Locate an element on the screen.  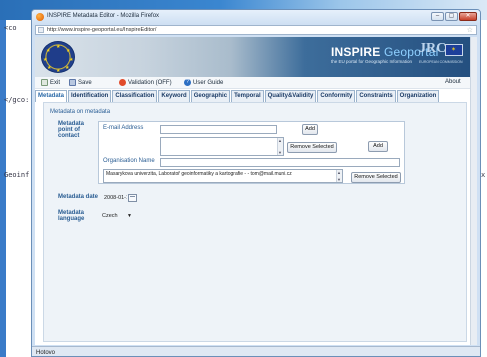
dropdown-arrow-icon: ▼ is located at coordinates (129, 216).